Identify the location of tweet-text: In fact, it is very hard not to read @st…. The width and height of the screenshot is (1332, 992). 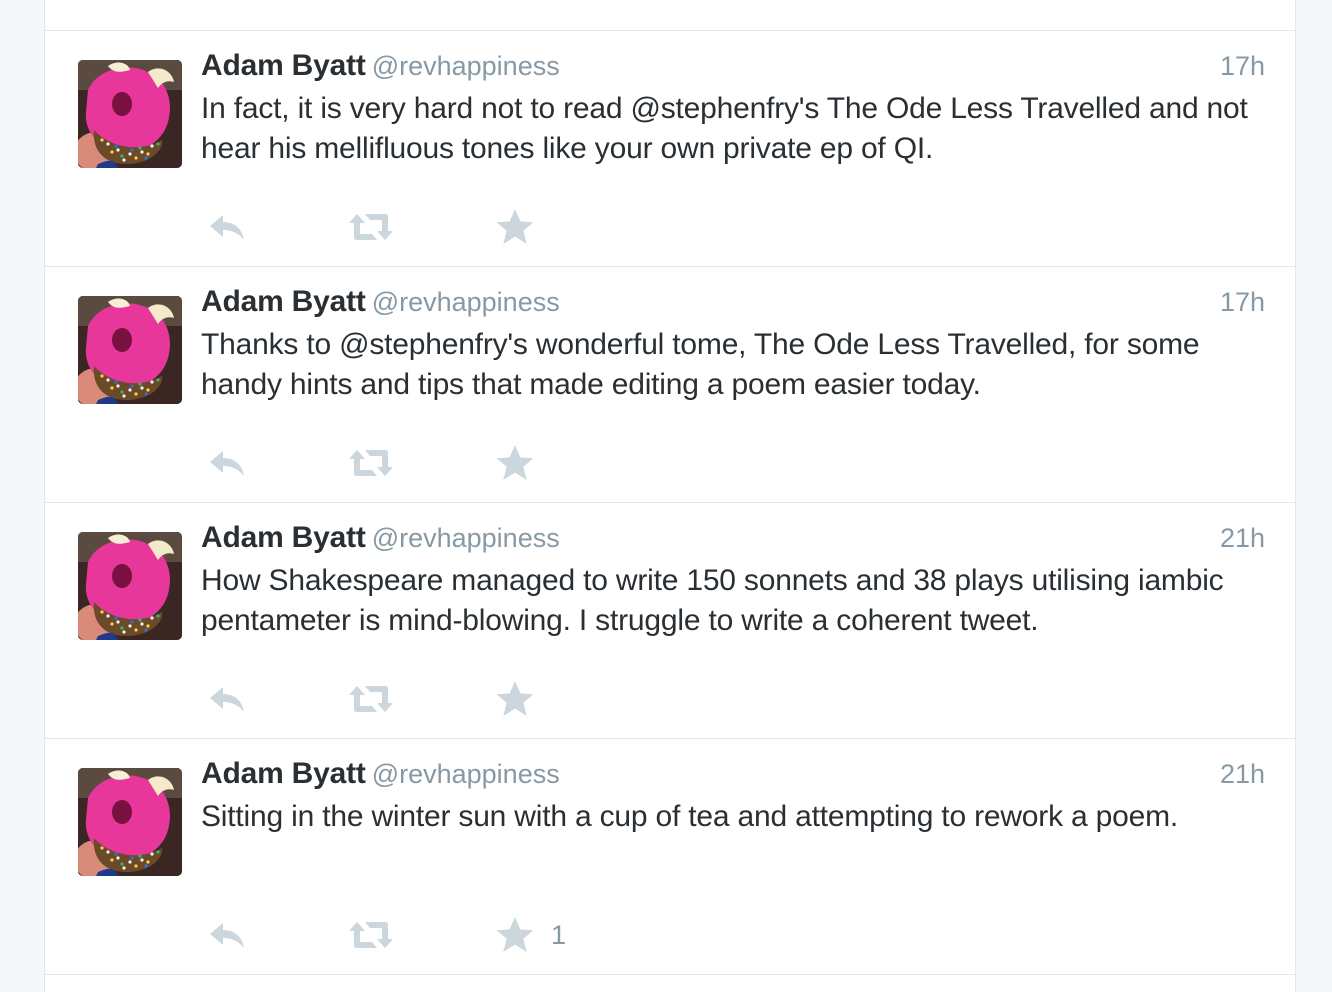
(724, 128).